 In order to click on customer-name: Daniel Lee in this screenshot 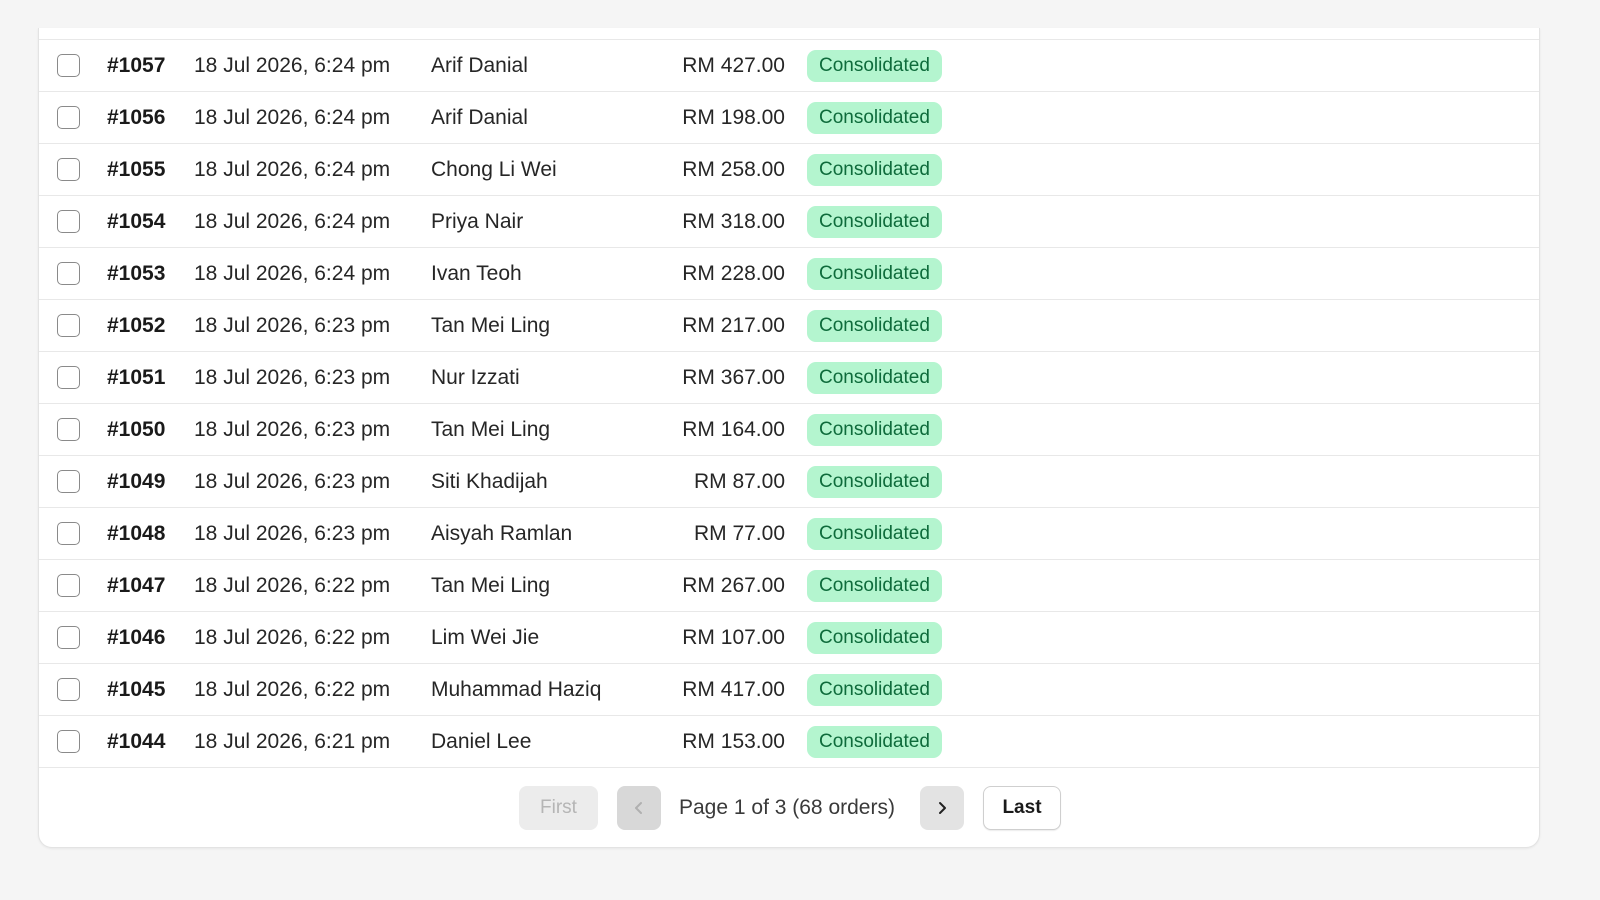, I will do `click(481, 741)`.